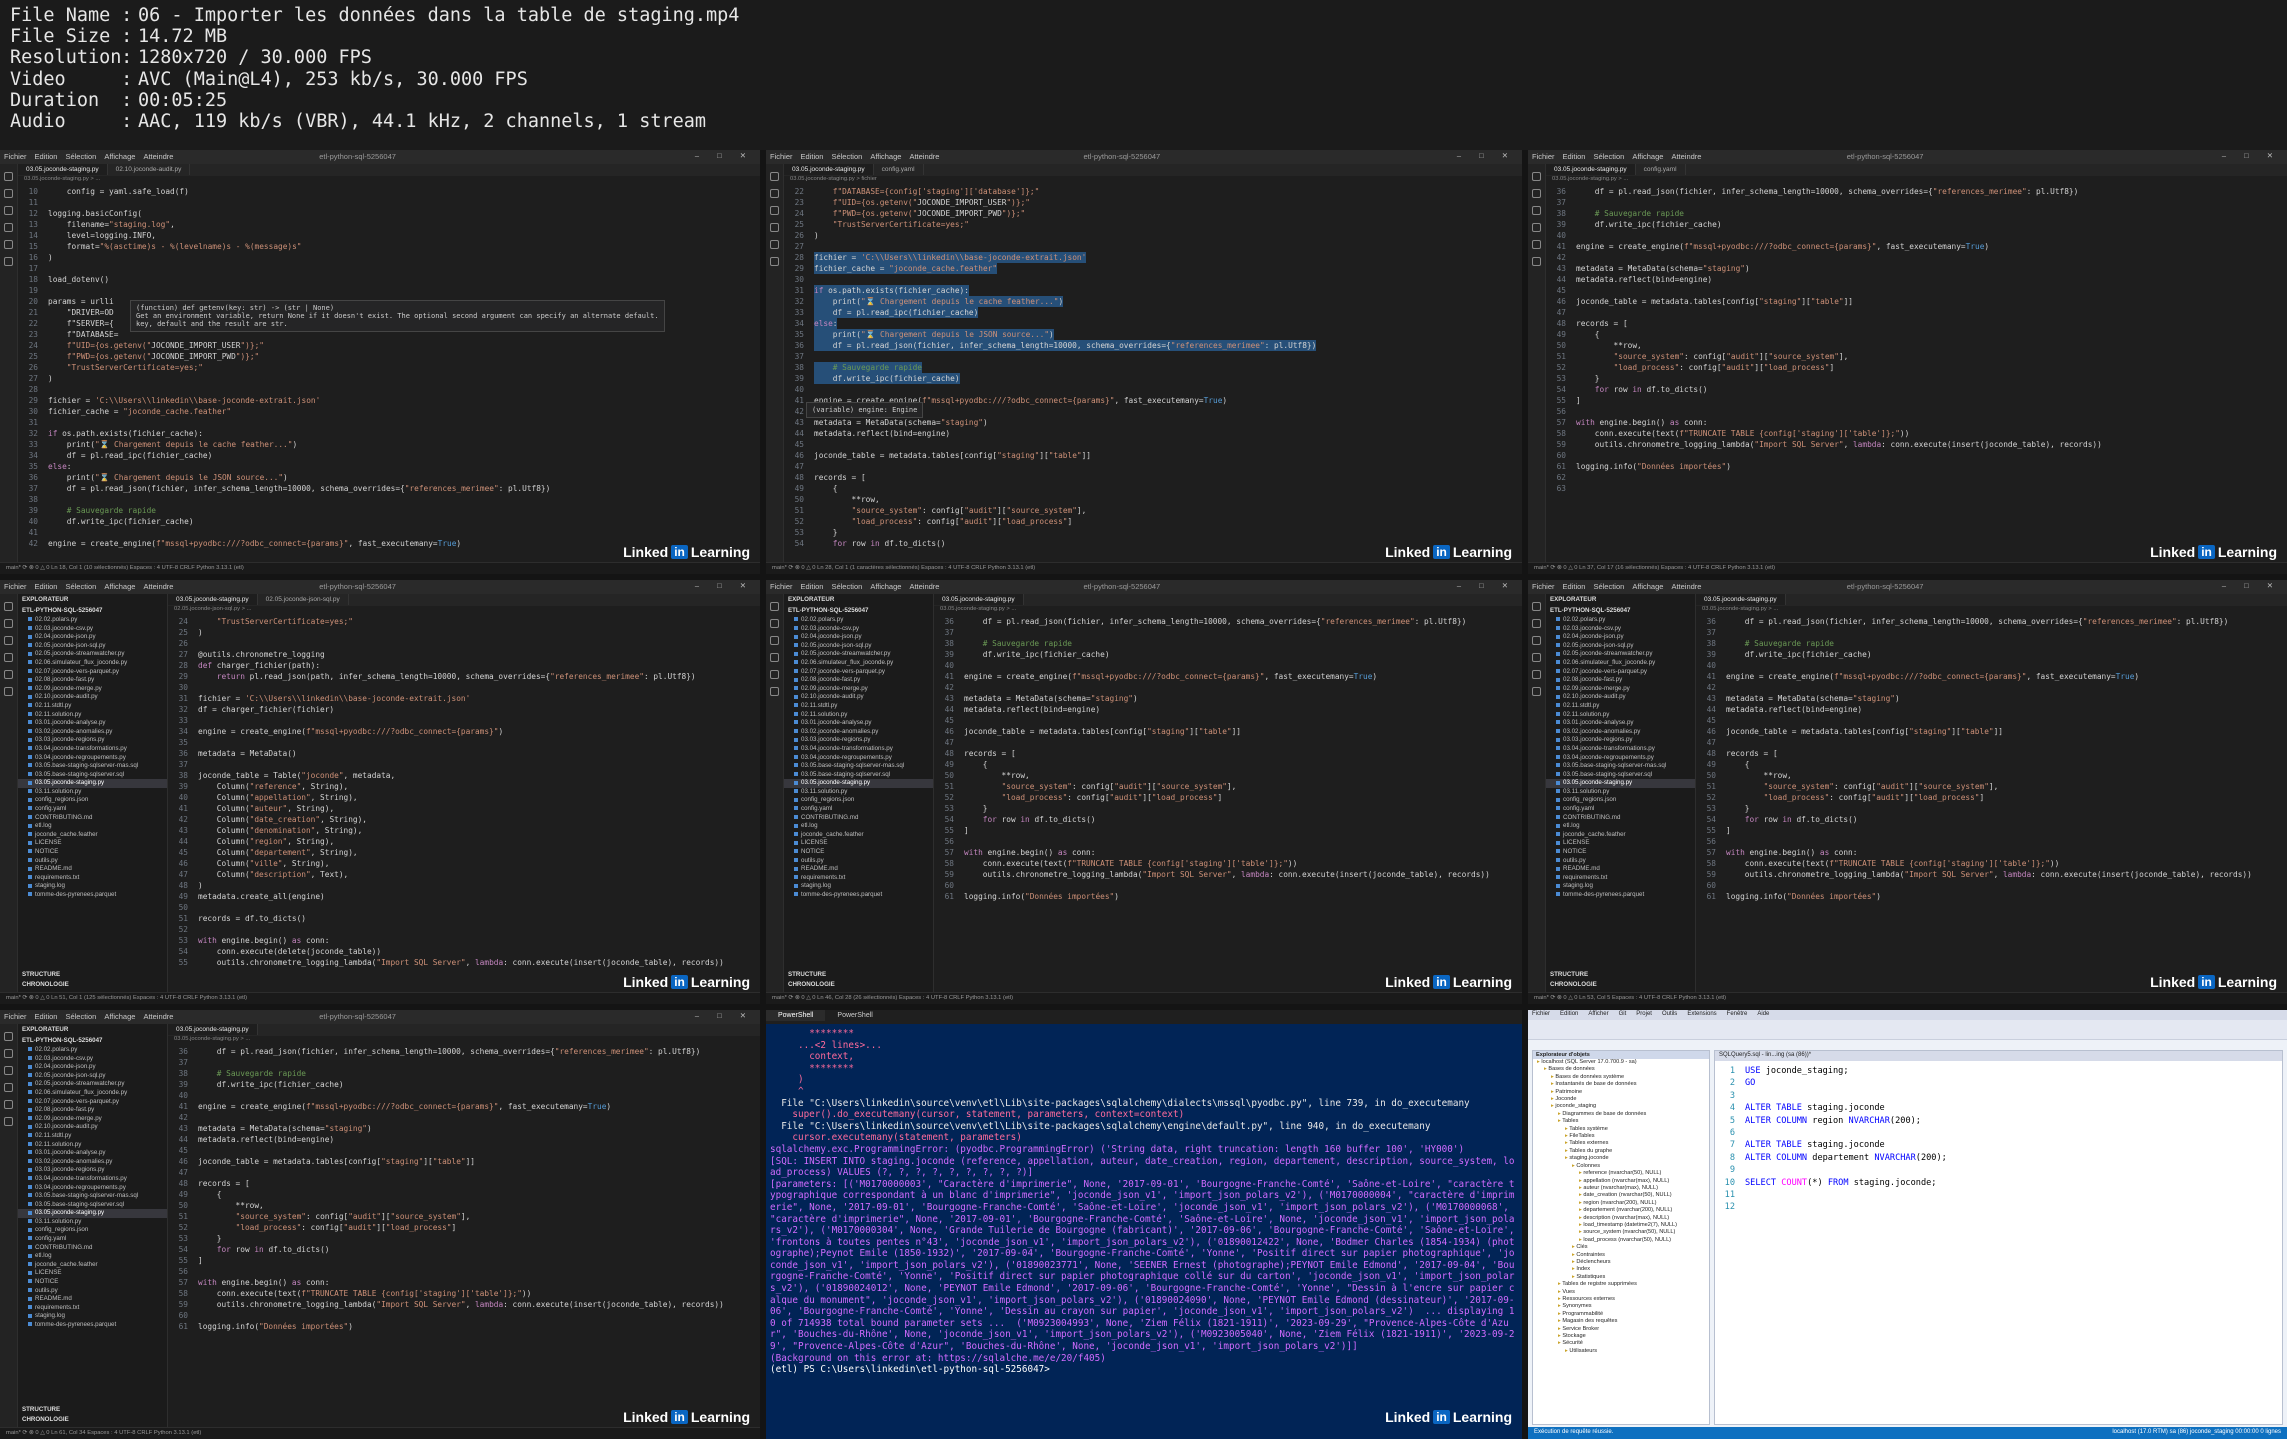 This screenshot has height=1439, width=2287. I want to click on tree-node: ▸ Tables externes, so click(1621, 1143).